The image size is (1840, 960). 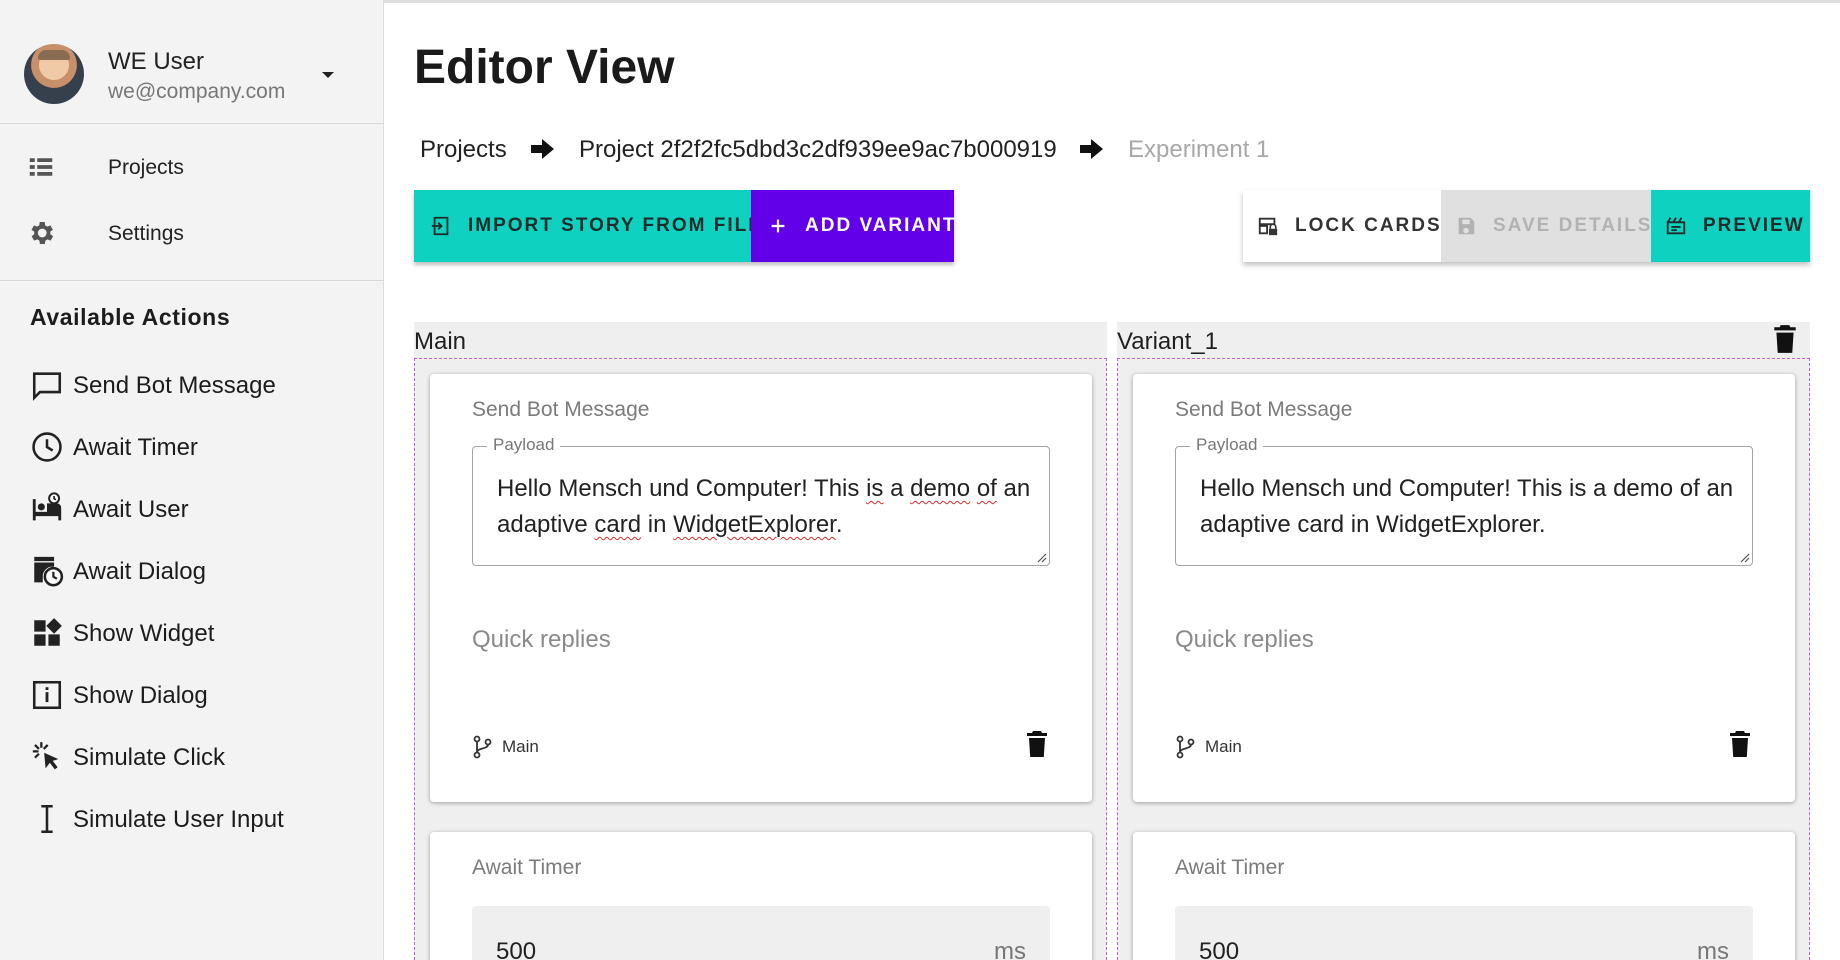 I want to click on widgets-icon, so click(x=48, y=632).